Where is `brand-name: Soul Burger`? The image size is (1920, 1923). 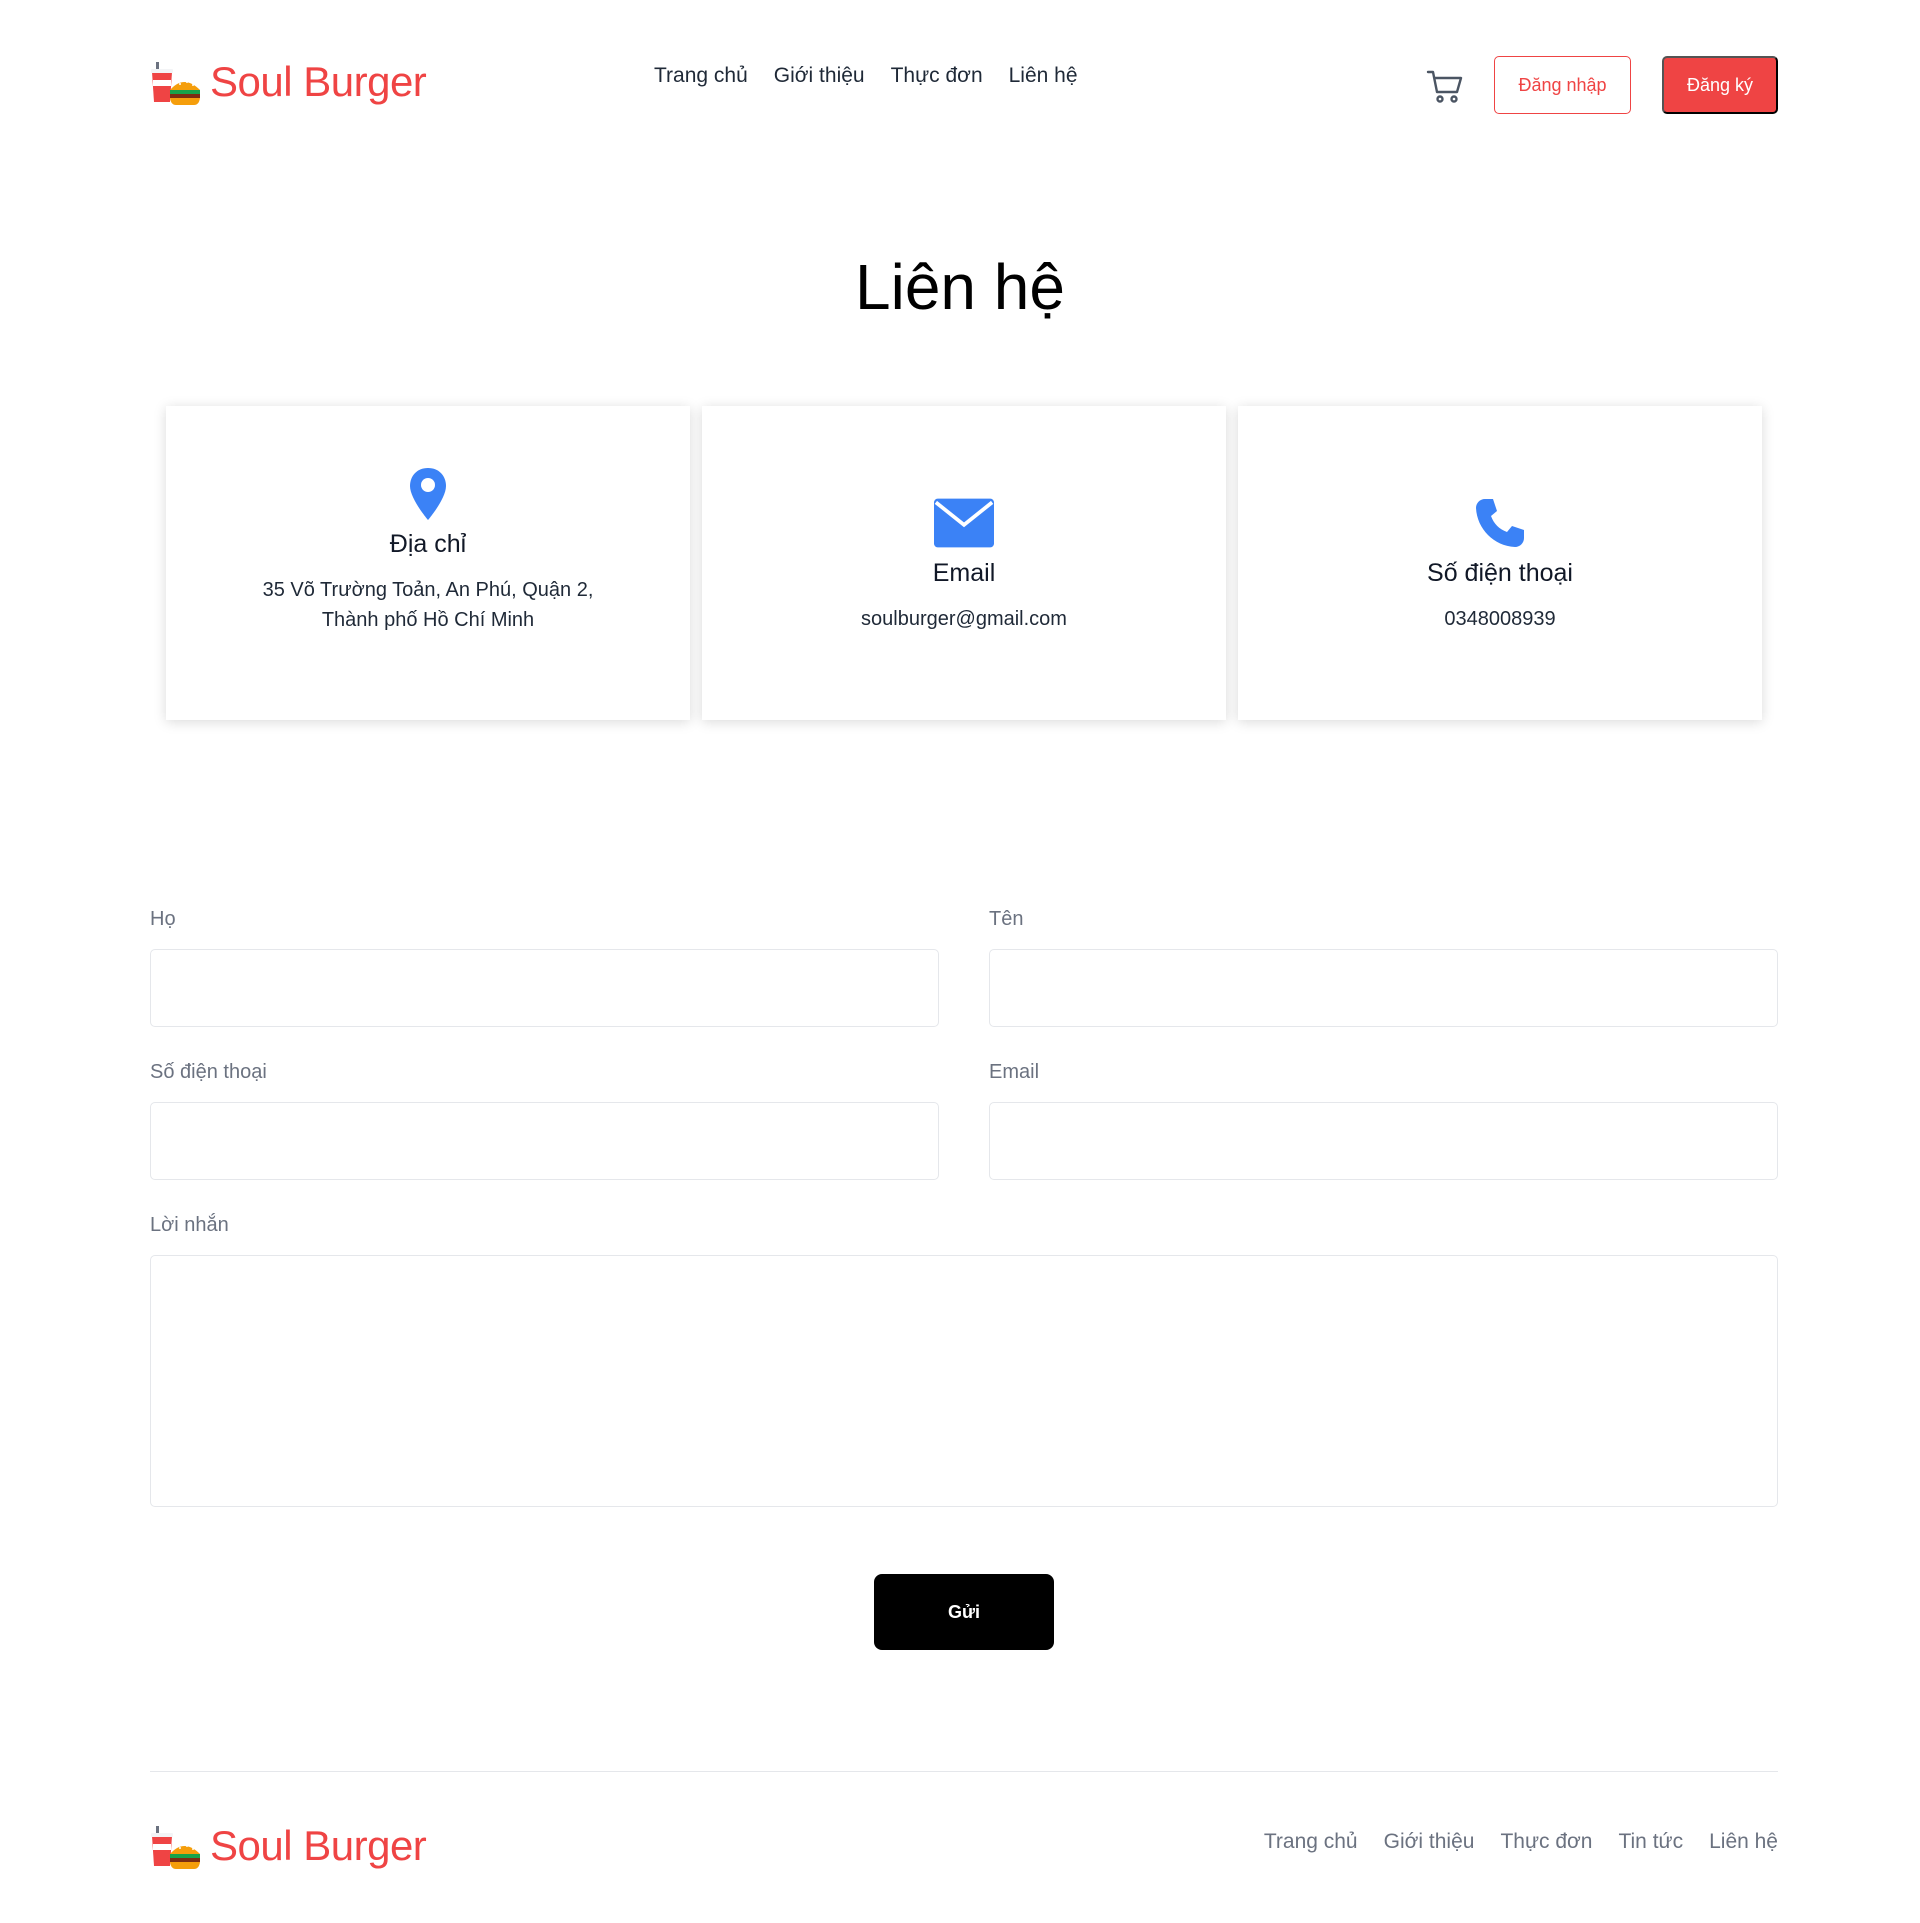 brand-name: Soul Burger is located at coordinates (318, 81).